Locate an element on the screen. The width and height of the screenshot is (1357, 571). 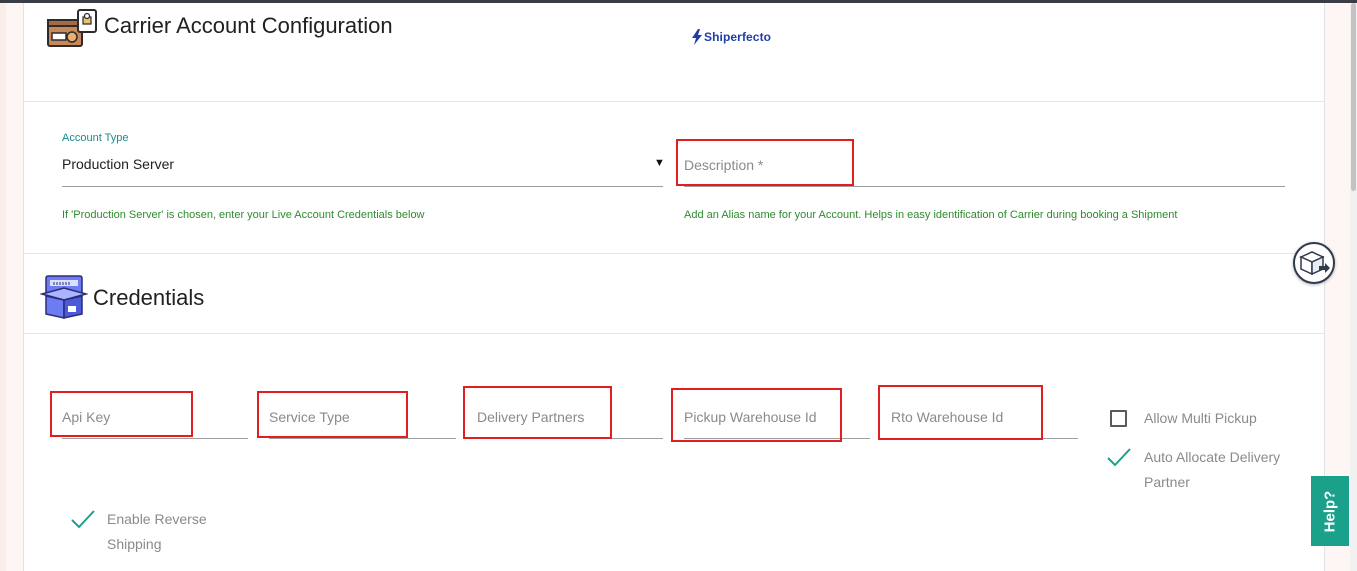
pickup-warehouse-highlight is located at coordinates (756, 415).